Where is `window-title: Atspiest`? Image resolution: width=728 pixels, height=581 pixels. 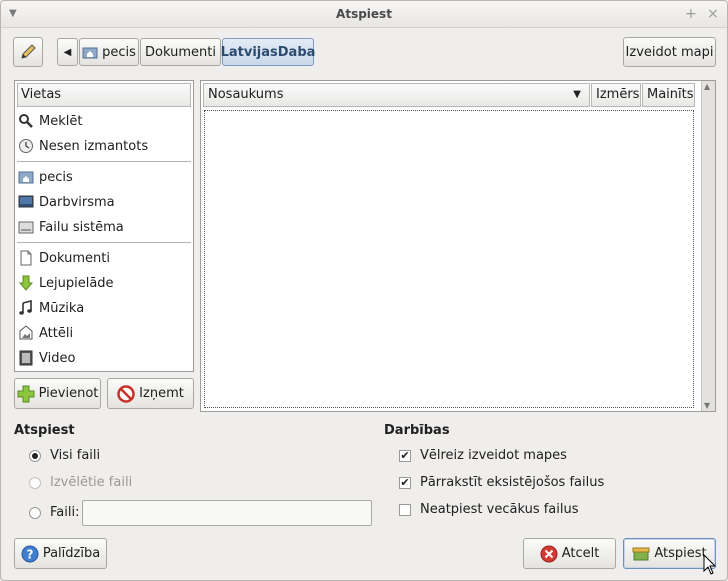 window-title: Atspiest is located at coordinates (364, 14).